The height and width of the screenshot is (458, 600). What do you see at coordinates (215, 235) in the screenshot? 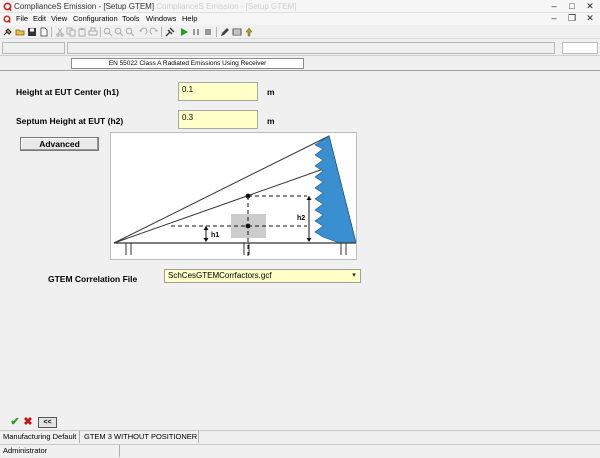
I see `h1-diagram-label: h1` at bounding box center [215, 235].